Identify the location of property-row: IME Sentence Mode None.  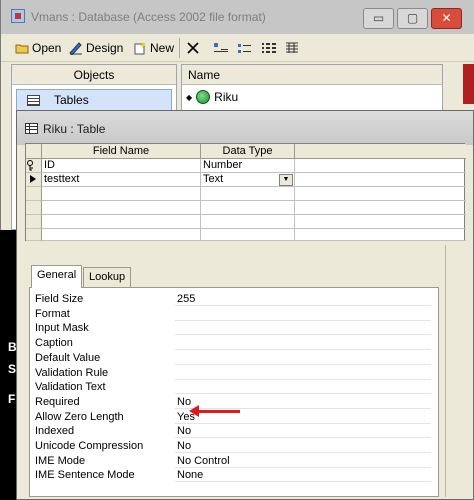
(234, 475).